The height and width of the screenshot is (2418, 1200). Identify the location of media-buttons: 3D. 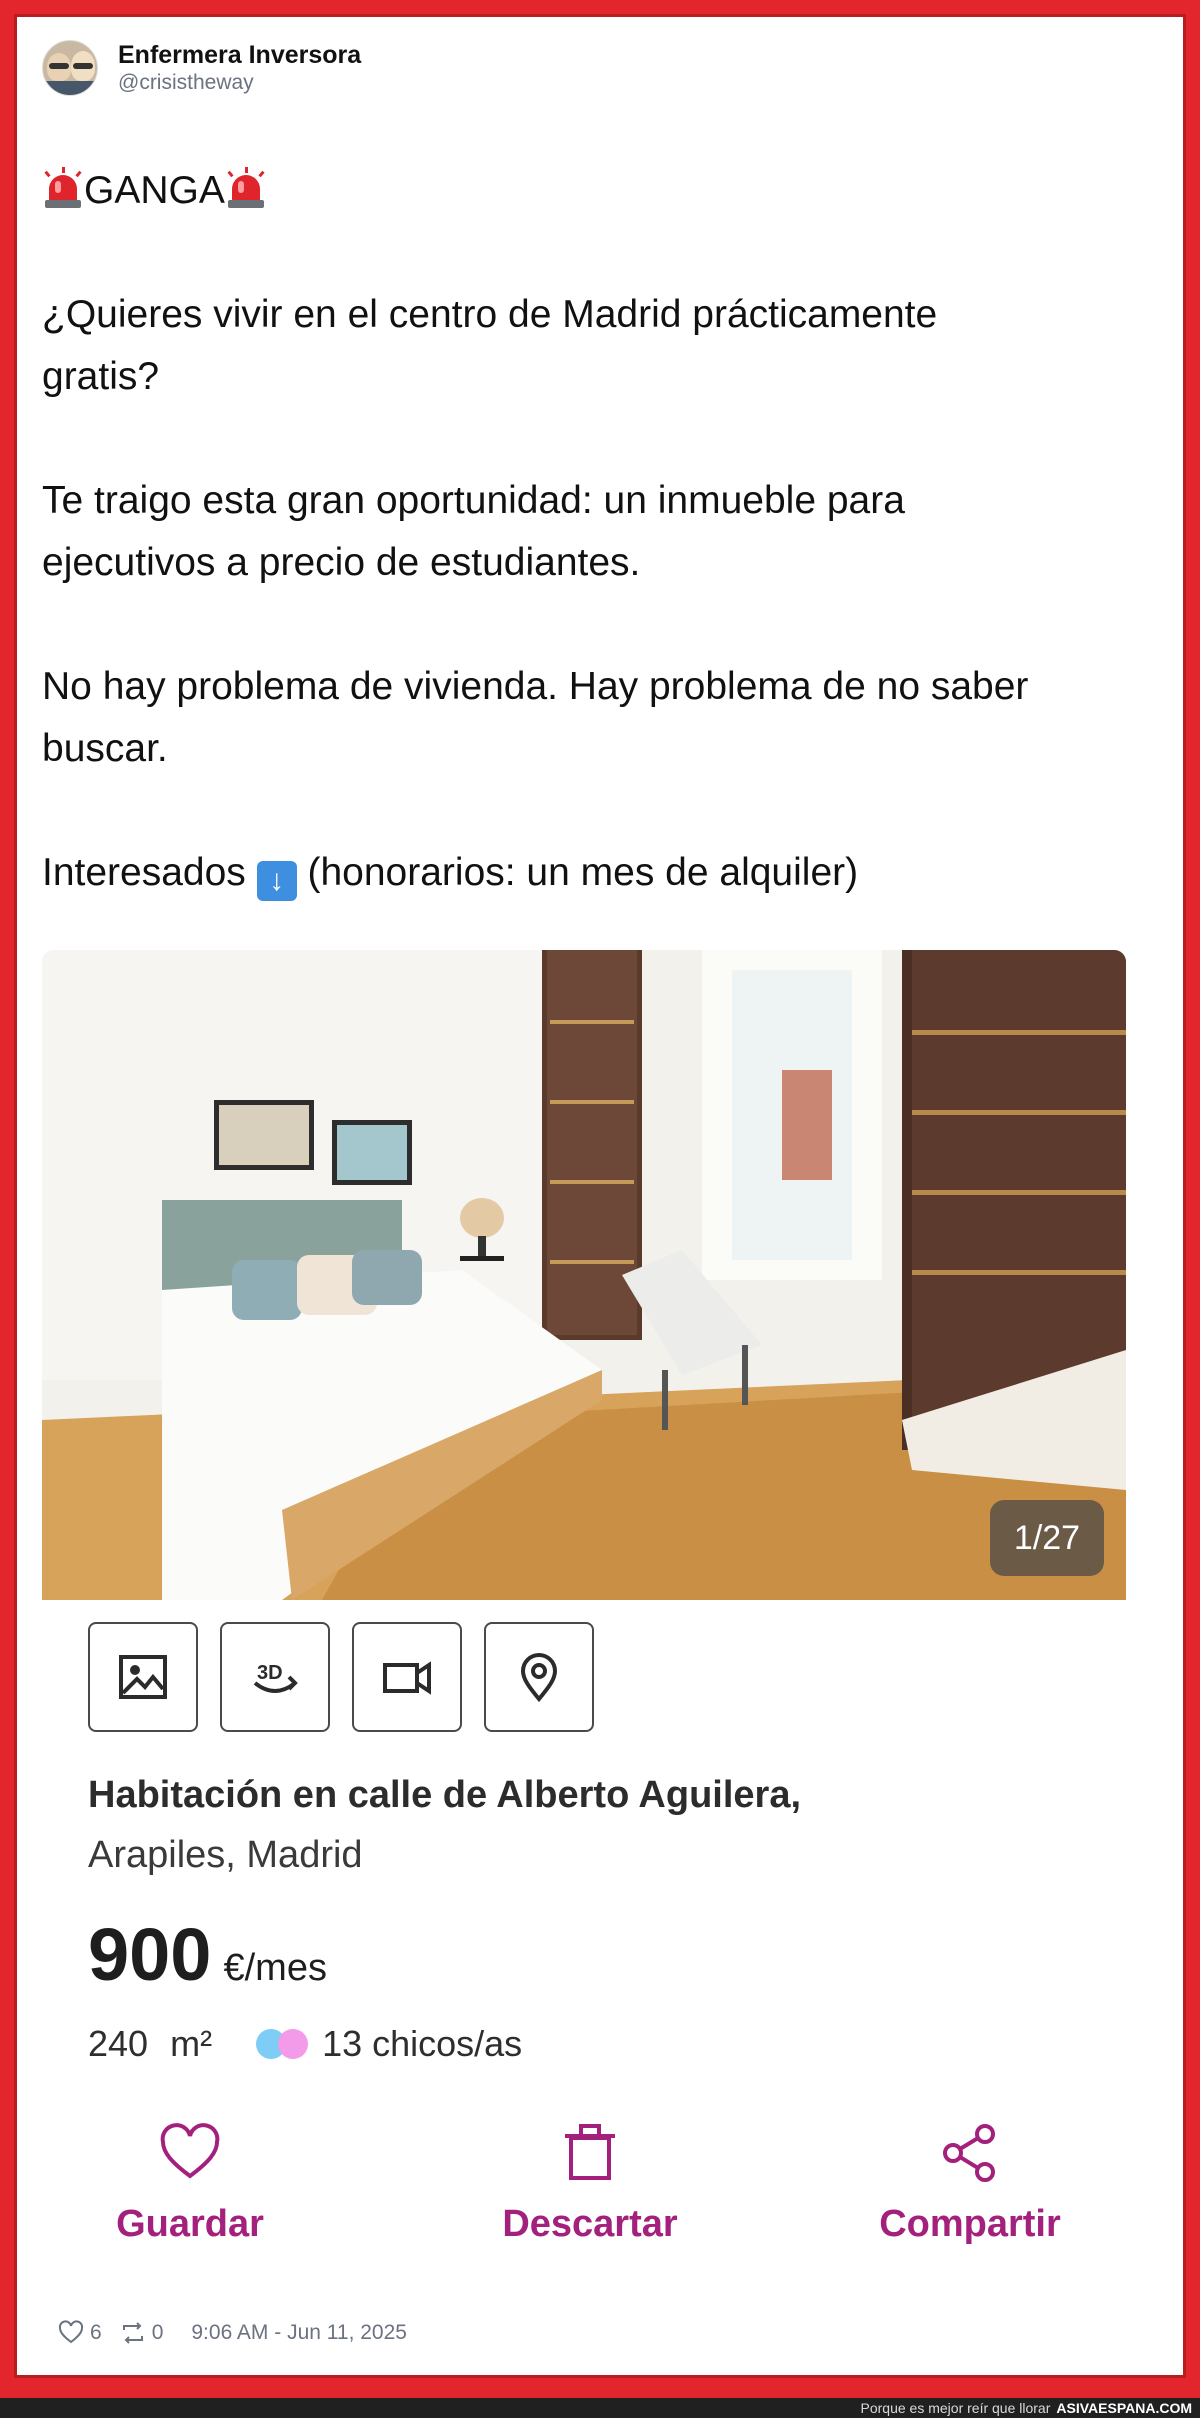
(352, 1677).